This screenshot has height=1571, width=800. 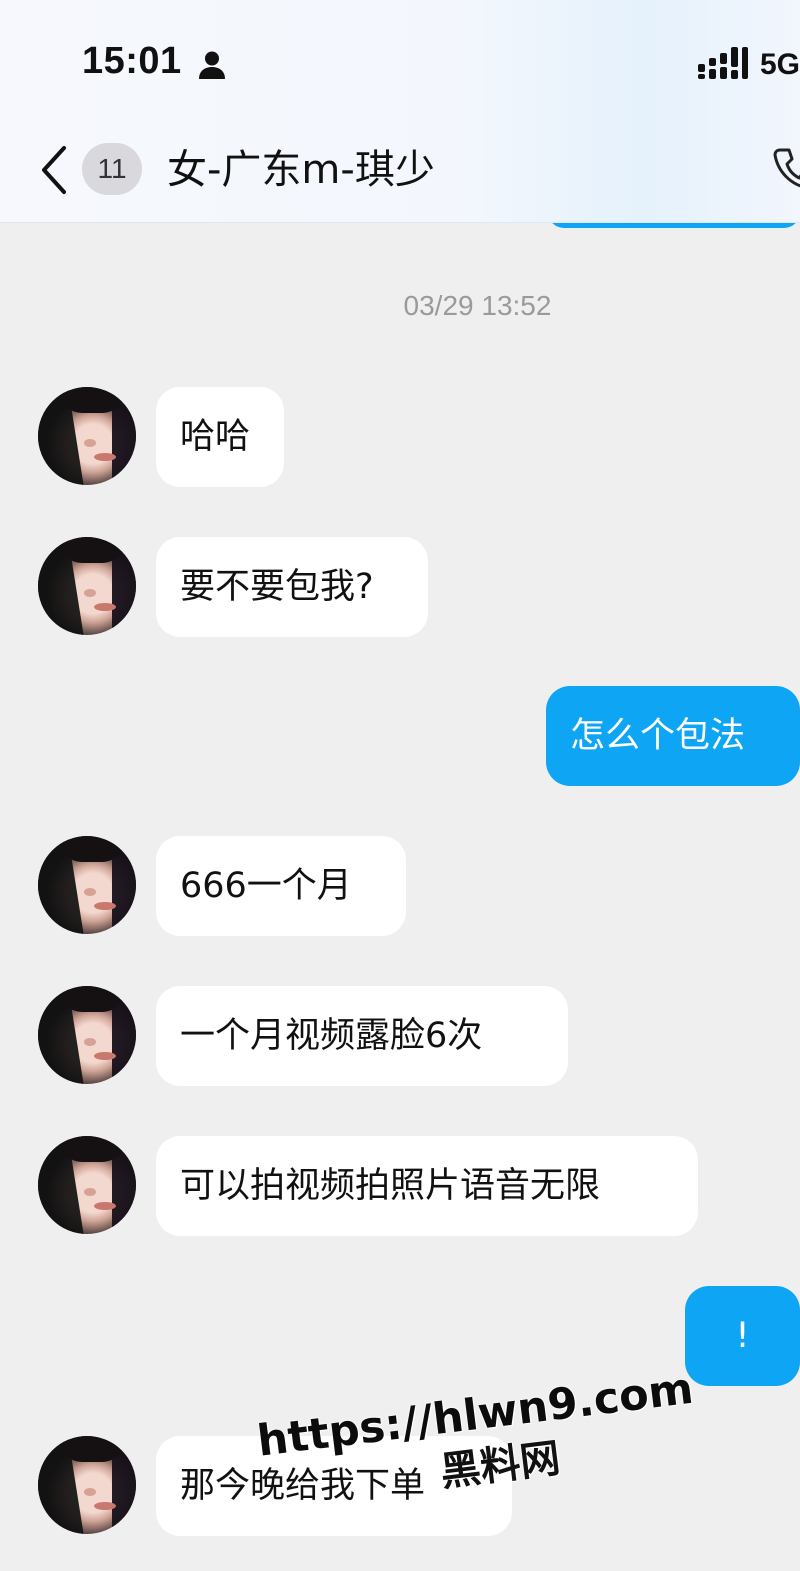 What do you see at coordinates (212, 65) in the screenshot?
I see `person-icon` at bounding box center [212, 65].